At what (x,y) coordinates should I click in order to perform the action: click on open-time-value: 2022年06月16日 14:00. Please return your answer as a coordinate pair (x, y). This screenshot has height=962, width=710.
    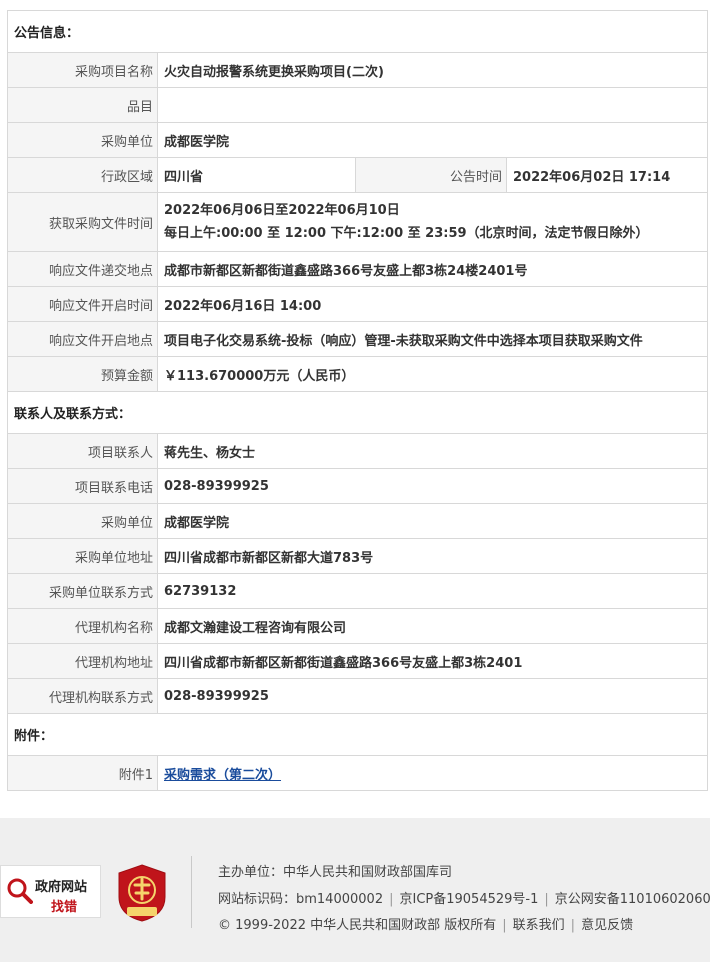
    Looking at the image, I should click on (432, 304).